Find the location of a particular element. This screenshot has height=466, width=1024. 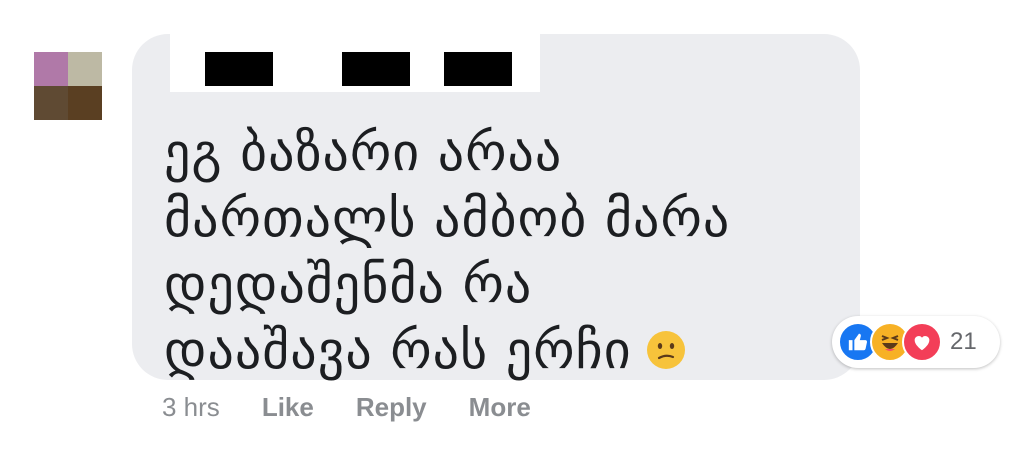

comment-line: მართალს ამბობ მარა is located at coordinates (447, 219).